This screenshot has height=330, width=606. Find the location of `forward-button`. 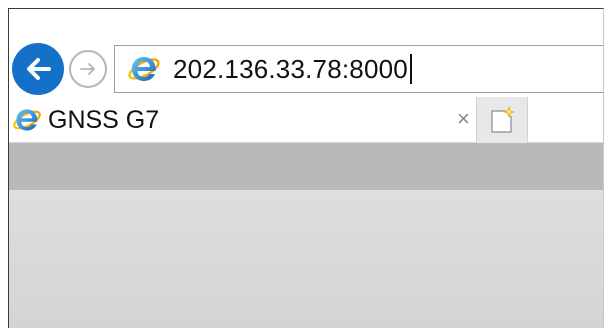

forward-button is located at coordinates (88, 69).